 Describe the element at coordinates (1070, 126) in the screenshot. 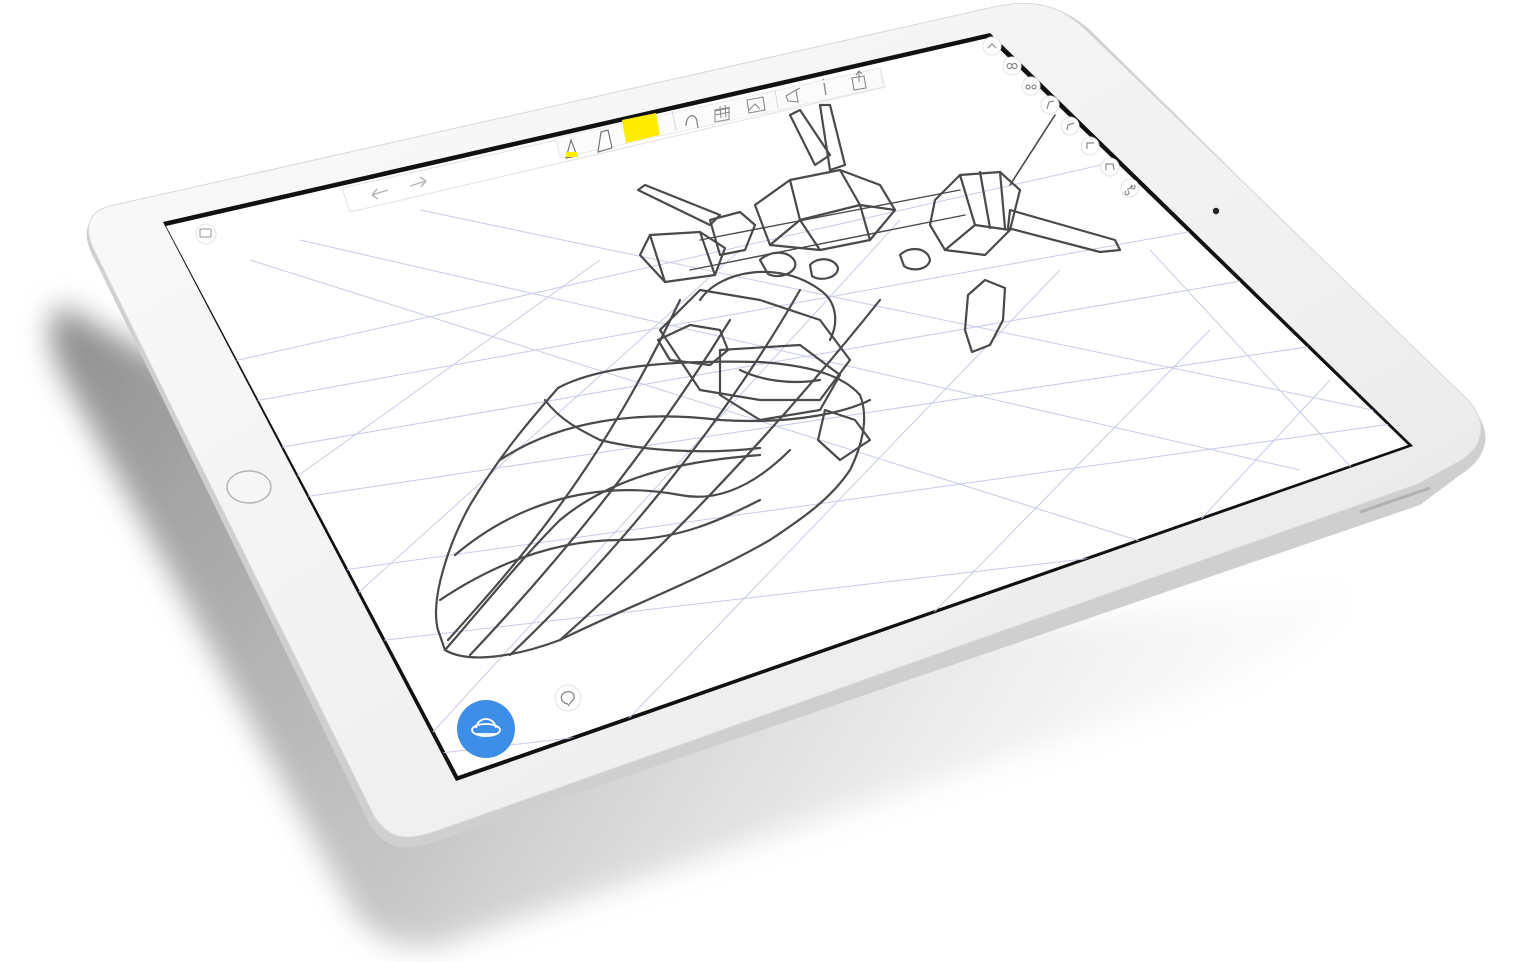

I see `line-tool-button` at that location.